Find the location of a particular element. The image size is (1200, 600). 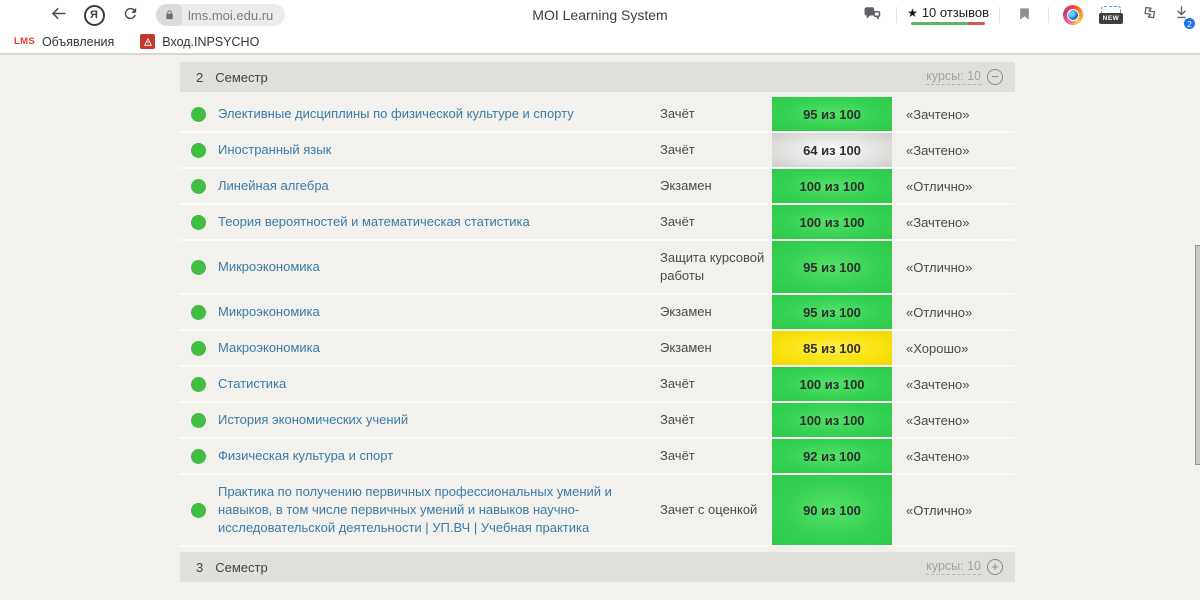

ssl-lock-icon is located at coordinates (169, 15).